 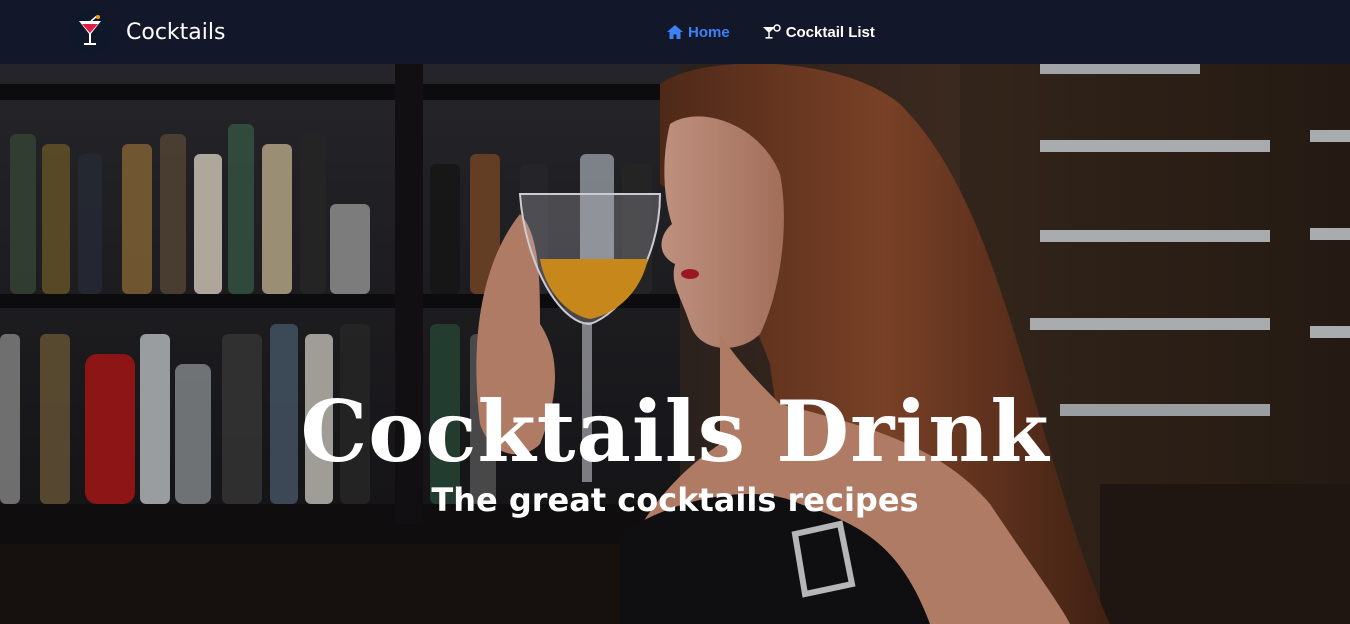 What do you see at coordinates (709, 32) in the screenshot?
I see `nav-link-home-label: Home` at bounding box center [709, 32].